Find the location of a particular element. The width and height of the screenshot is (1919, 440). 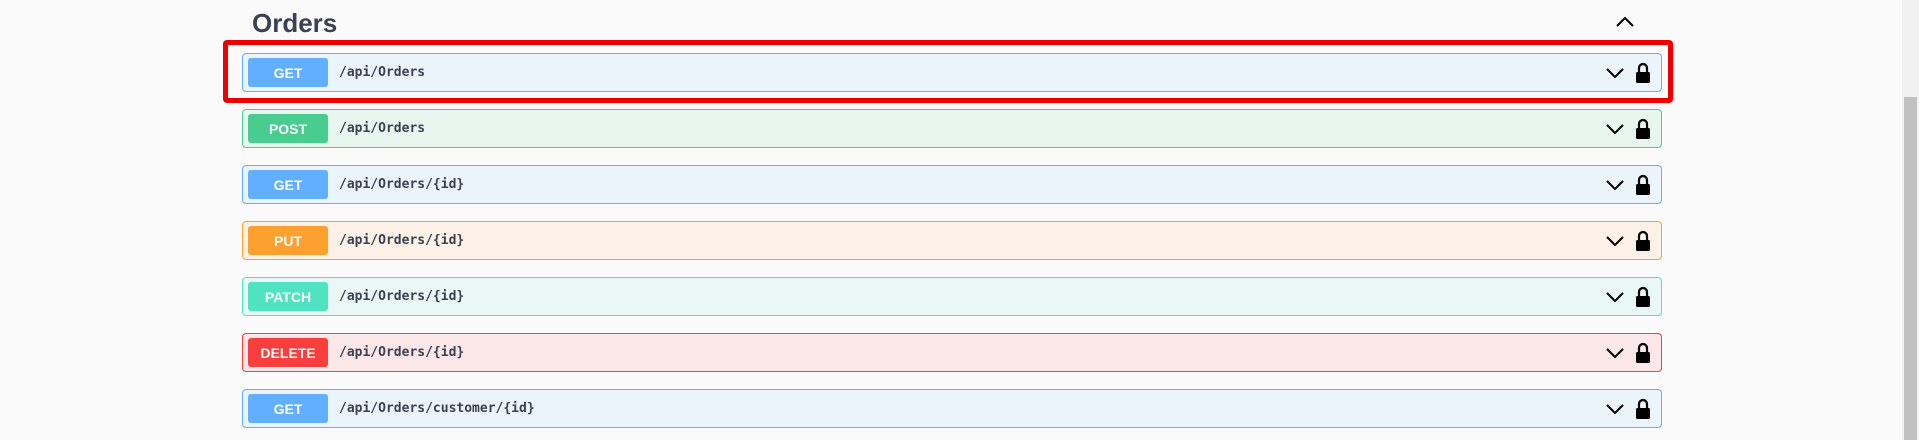

operation-get-order-by-id: GET /api/Orders/{id} is located at coordinates (952, 184).